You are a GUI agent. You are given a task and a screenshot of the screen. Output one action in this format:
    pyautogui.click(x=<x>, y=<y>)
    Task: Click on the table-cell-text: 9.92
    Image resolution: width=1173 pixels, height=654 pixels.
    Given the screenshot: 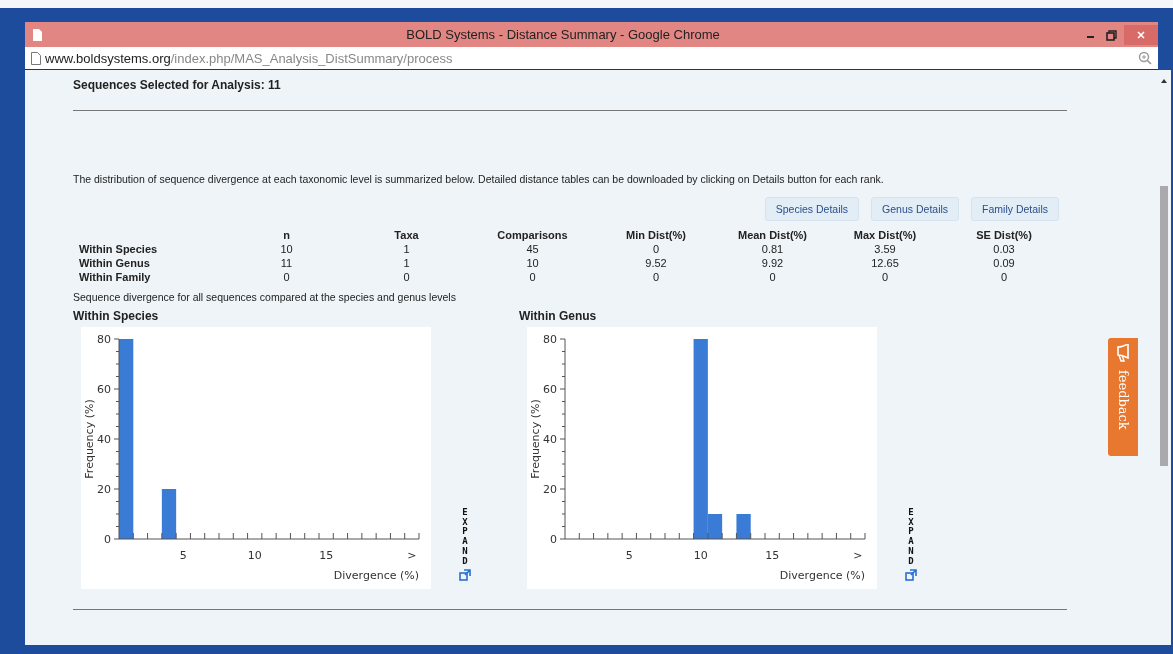 What is the action you would take?
    pyautogui.click(x=772, y=263)
    